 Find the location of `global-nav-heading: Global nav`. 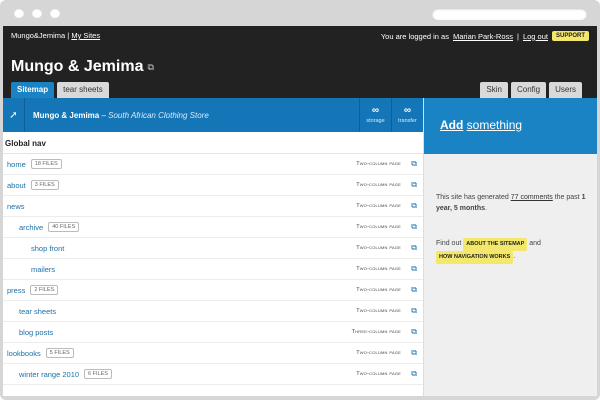

global-nav-heading: Global nav is located at coordinates (213, 143).